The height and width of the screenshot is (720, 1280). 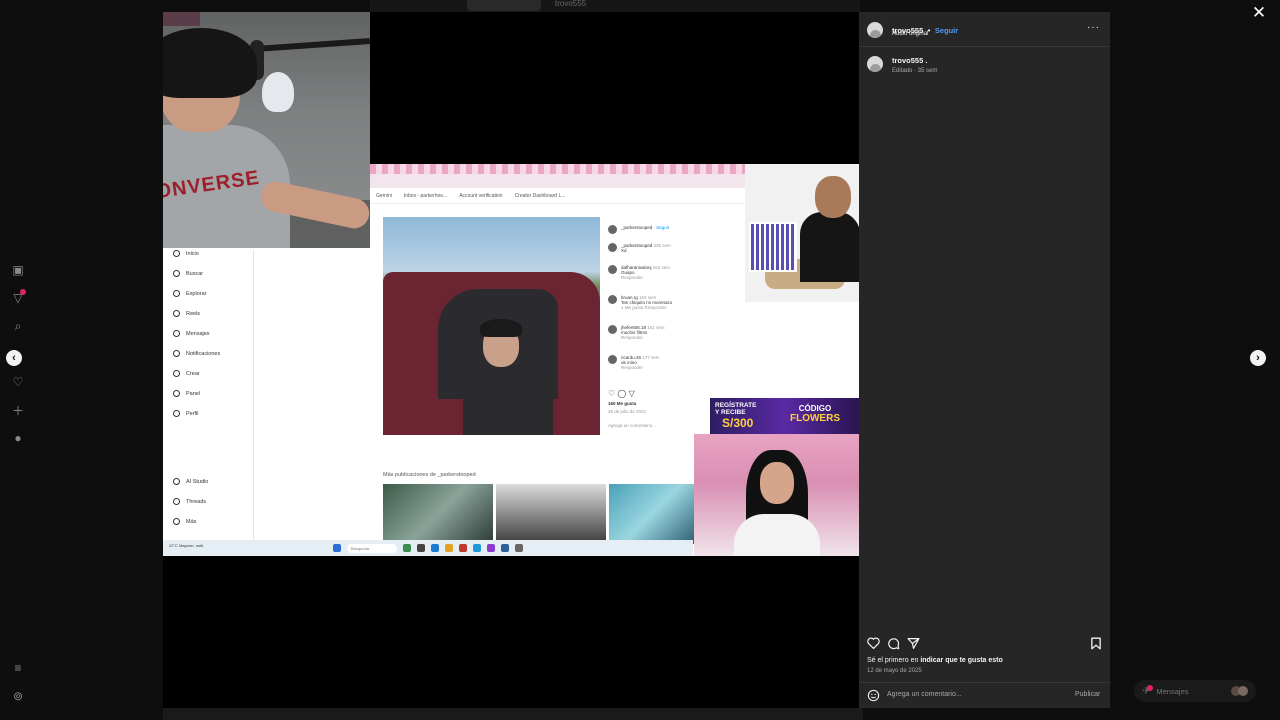 I want to click on caption-avatar, so click(x=875, y=64).